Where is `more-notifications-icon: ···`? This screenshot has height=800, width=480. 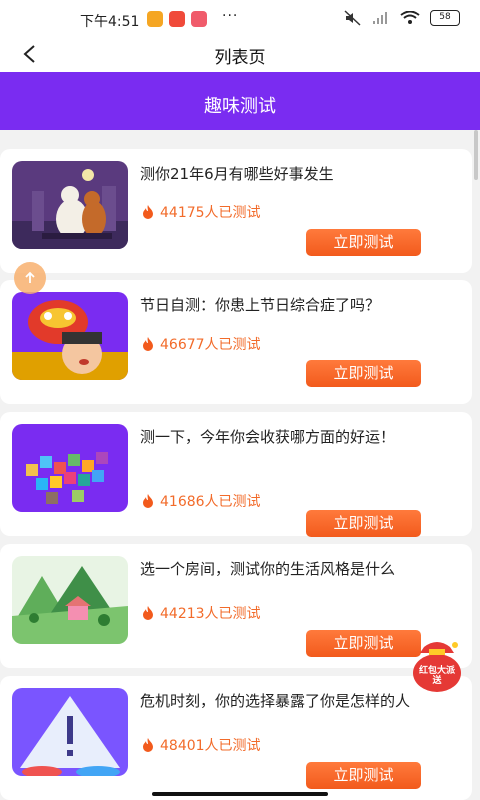 more-notifications-icon: ··· is located at coordinates (230, 16).